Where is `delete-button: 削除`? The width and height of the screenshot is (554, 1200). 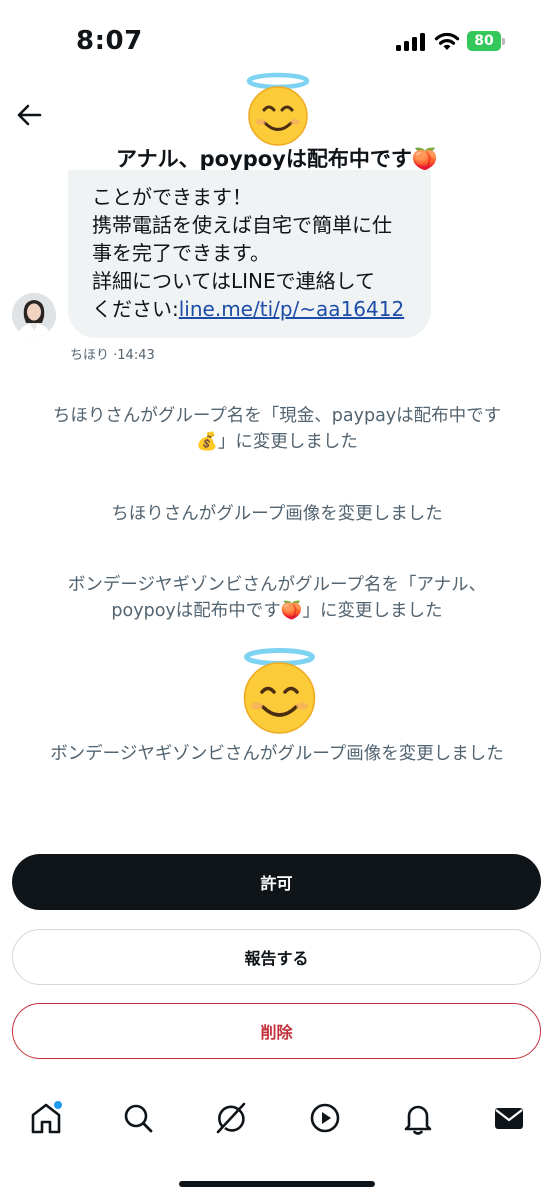
delete-button: 削除 is located at coordinates (276, 1031).